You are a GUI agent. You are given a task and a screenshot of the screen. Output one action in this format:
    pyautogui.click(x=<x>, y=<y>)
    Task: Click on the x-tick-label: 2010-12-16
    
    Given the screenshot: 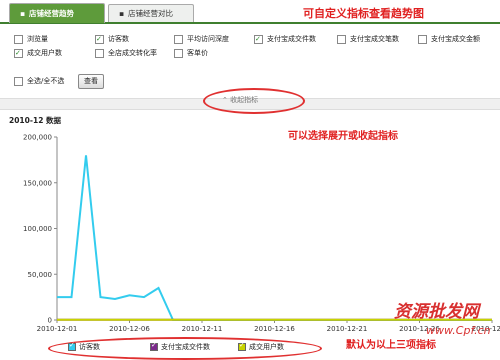 What is the action you would take?
    pyautogui.click(x=274, y=329)
    